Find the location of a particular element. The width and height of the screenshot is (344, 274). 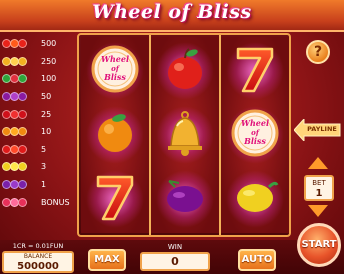

balance-panel: 1CR = 0.01FUN BALANCE 500000 is located at coordinates (38, 257).